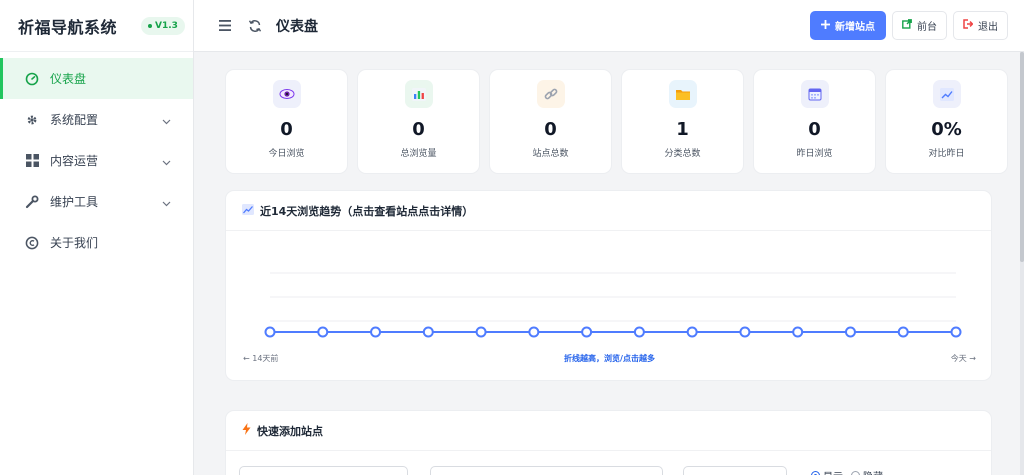 The width and height of the screenshot is (1024, 475). What do you see at coordinates (609, 26) in the screenshot?
I see `top-header: 仪表盘 新增站点 前台 退出` at bounding box center [609, 26].